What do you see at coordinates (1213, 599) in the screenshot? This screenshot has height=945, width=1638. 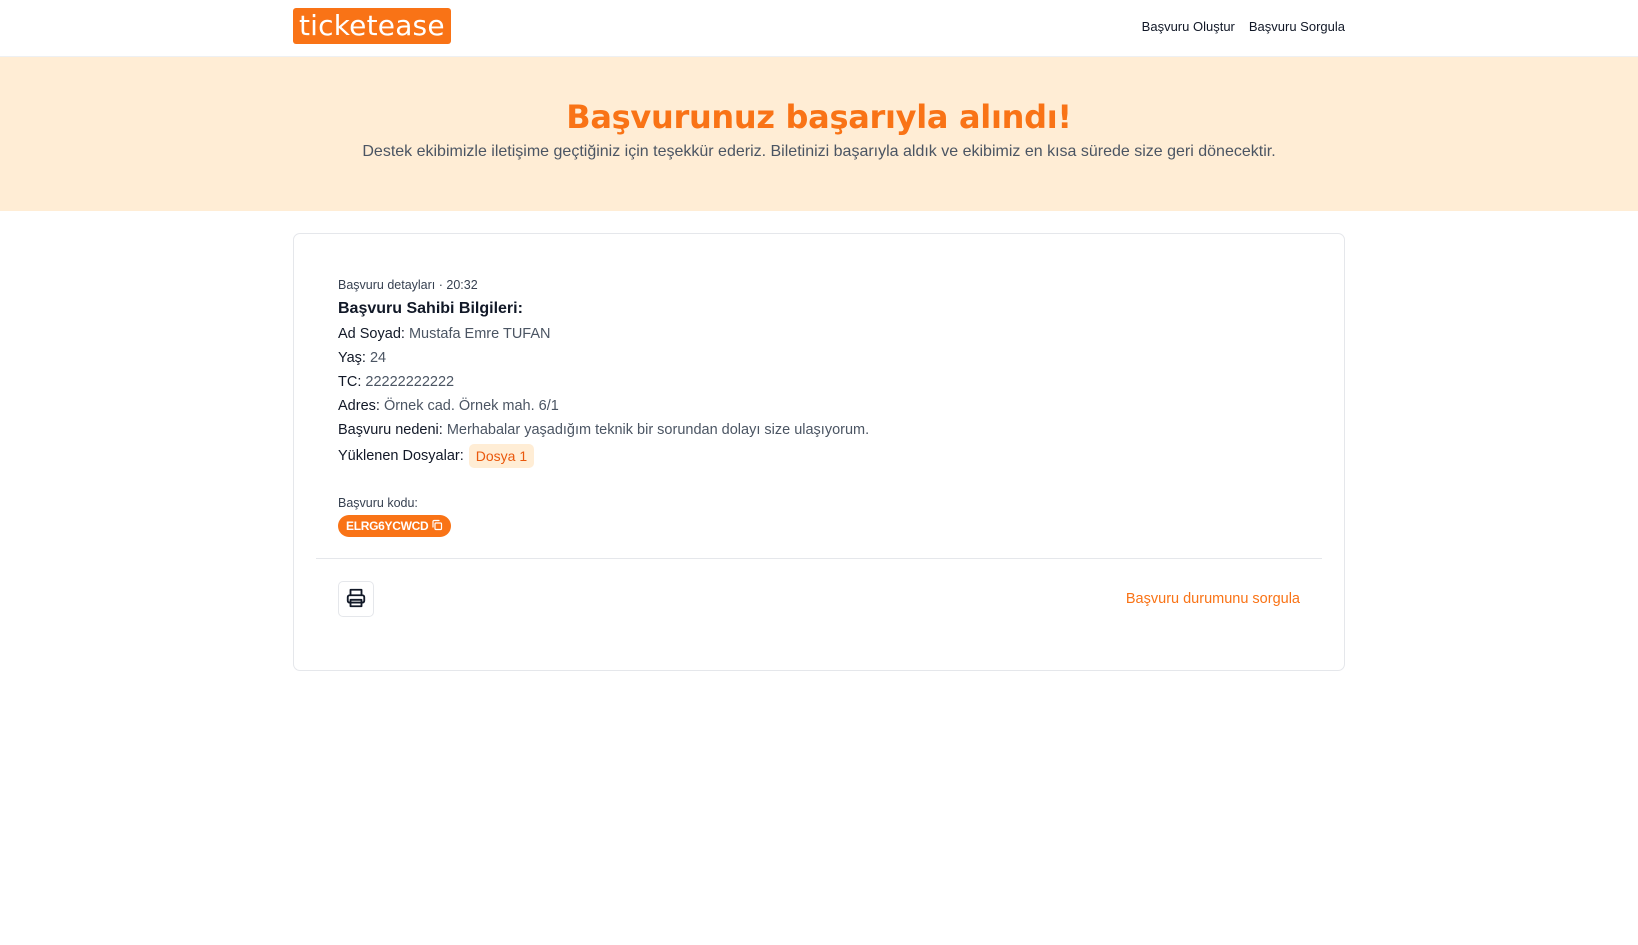 I see `query-status-link: Başvuru durumunu sorgula` at bounding box center [1213, 599].